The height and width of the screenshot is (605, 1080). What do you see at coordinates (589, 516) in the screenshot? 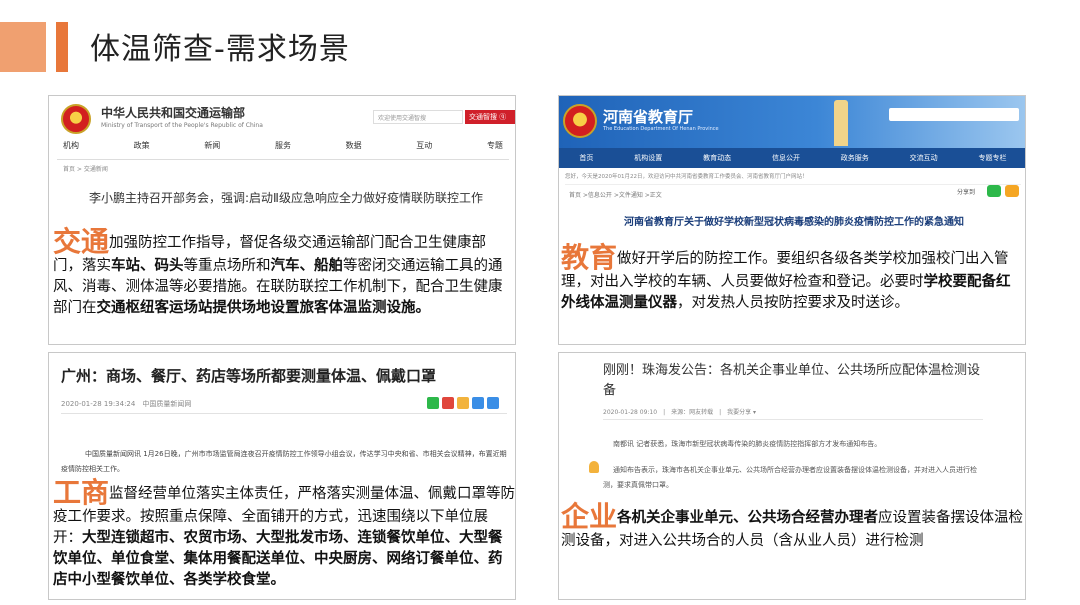
I see `scenario-keyword: 企业` at bounding box center [589, 516].